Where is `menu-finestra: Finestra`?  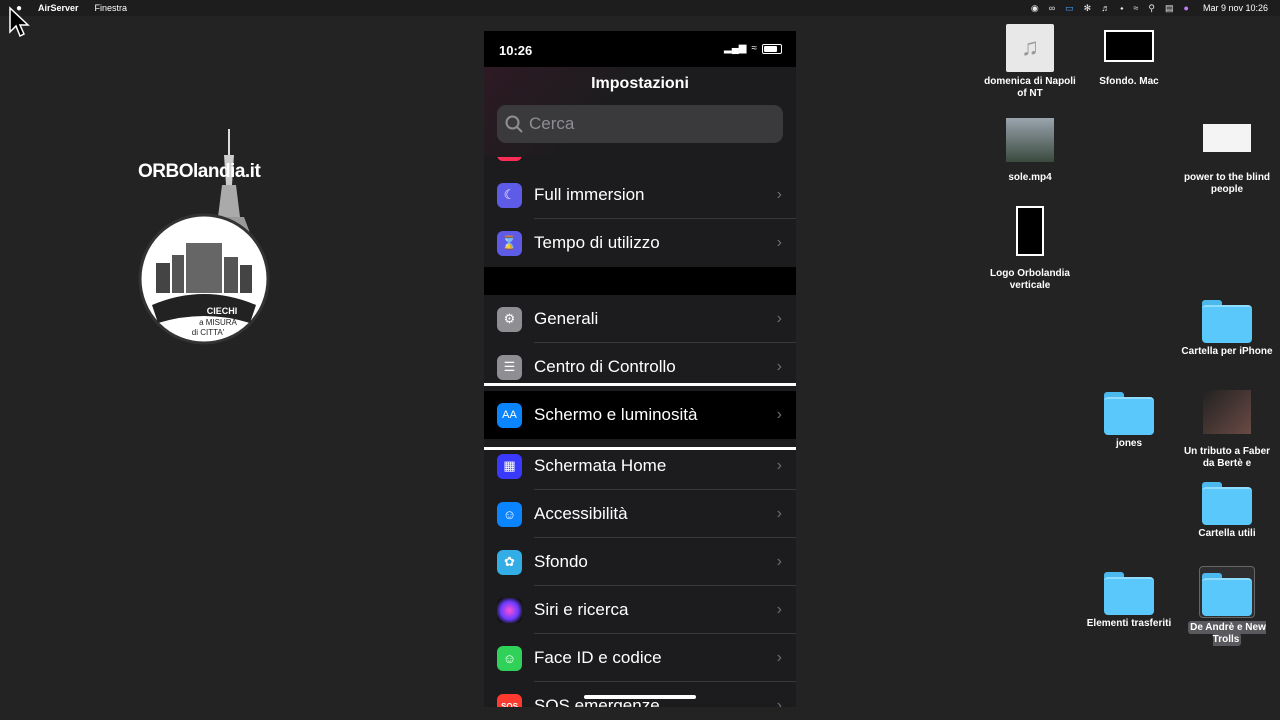 menu-finestra: Finestra is located at coordinates (111, 8).